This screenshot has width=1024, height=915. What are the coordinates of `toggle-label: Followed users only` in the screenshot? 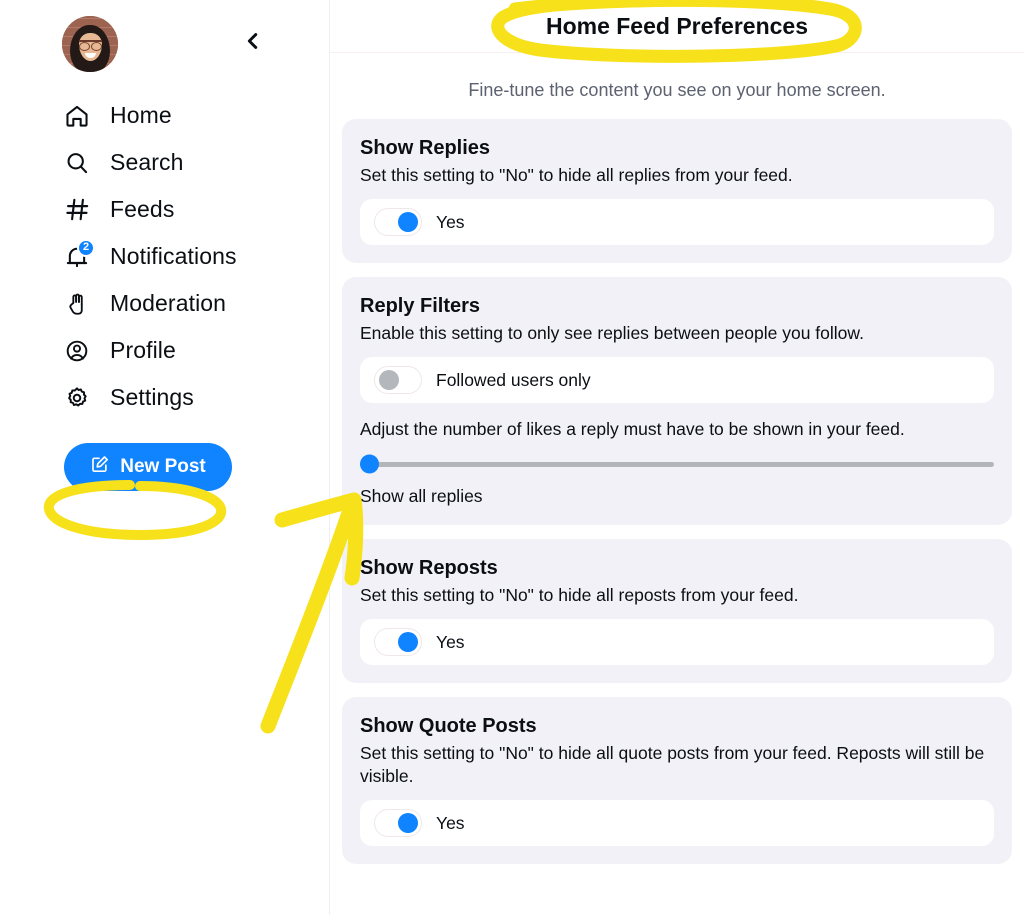 It's located at (513, 379).